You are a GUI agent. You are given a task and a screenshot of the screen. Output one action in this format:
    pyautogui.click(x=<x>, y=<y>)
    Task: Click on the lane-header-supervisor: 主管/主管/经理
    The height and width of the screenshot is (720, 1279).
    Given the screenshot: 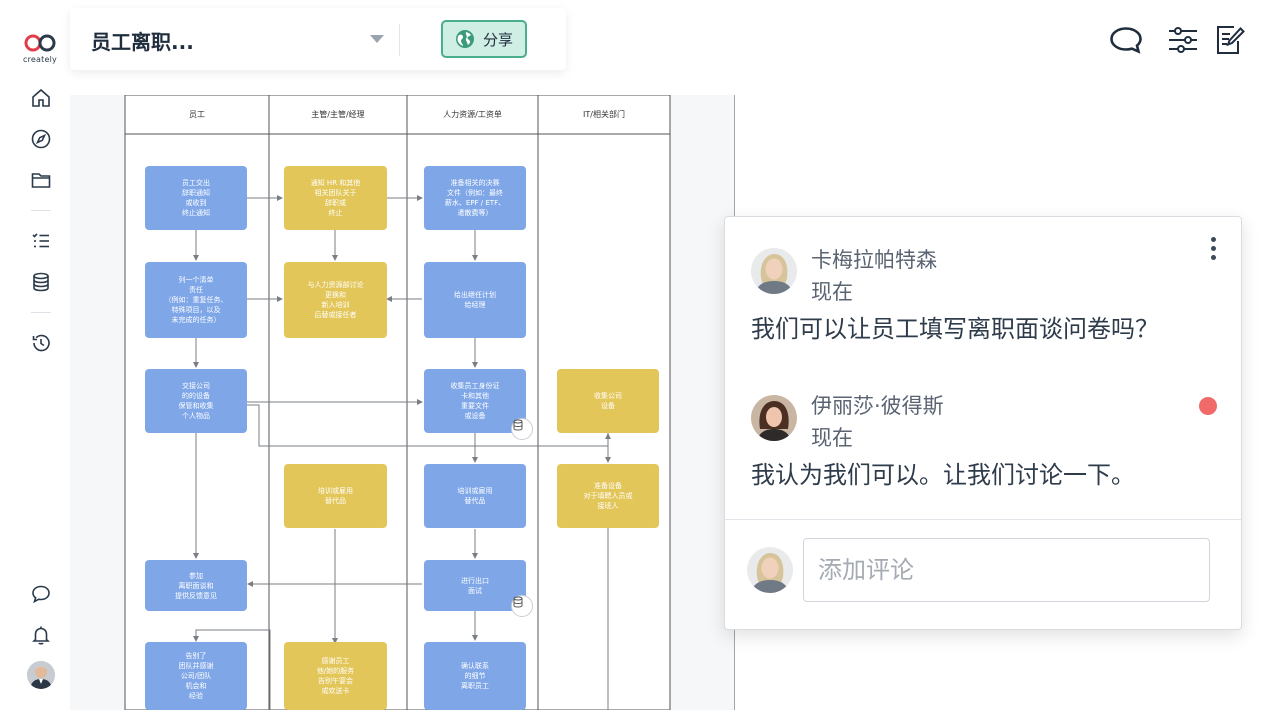 What is the action you would take?
    pyautogui.click(x=338, y=114)
    